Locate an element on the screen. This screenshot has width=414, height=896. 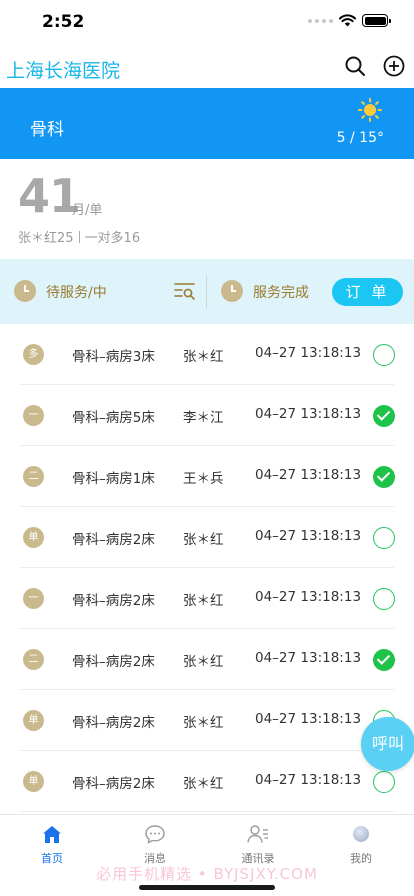
pending-filter: 待服务/中 is located at coordinates (76, 292).